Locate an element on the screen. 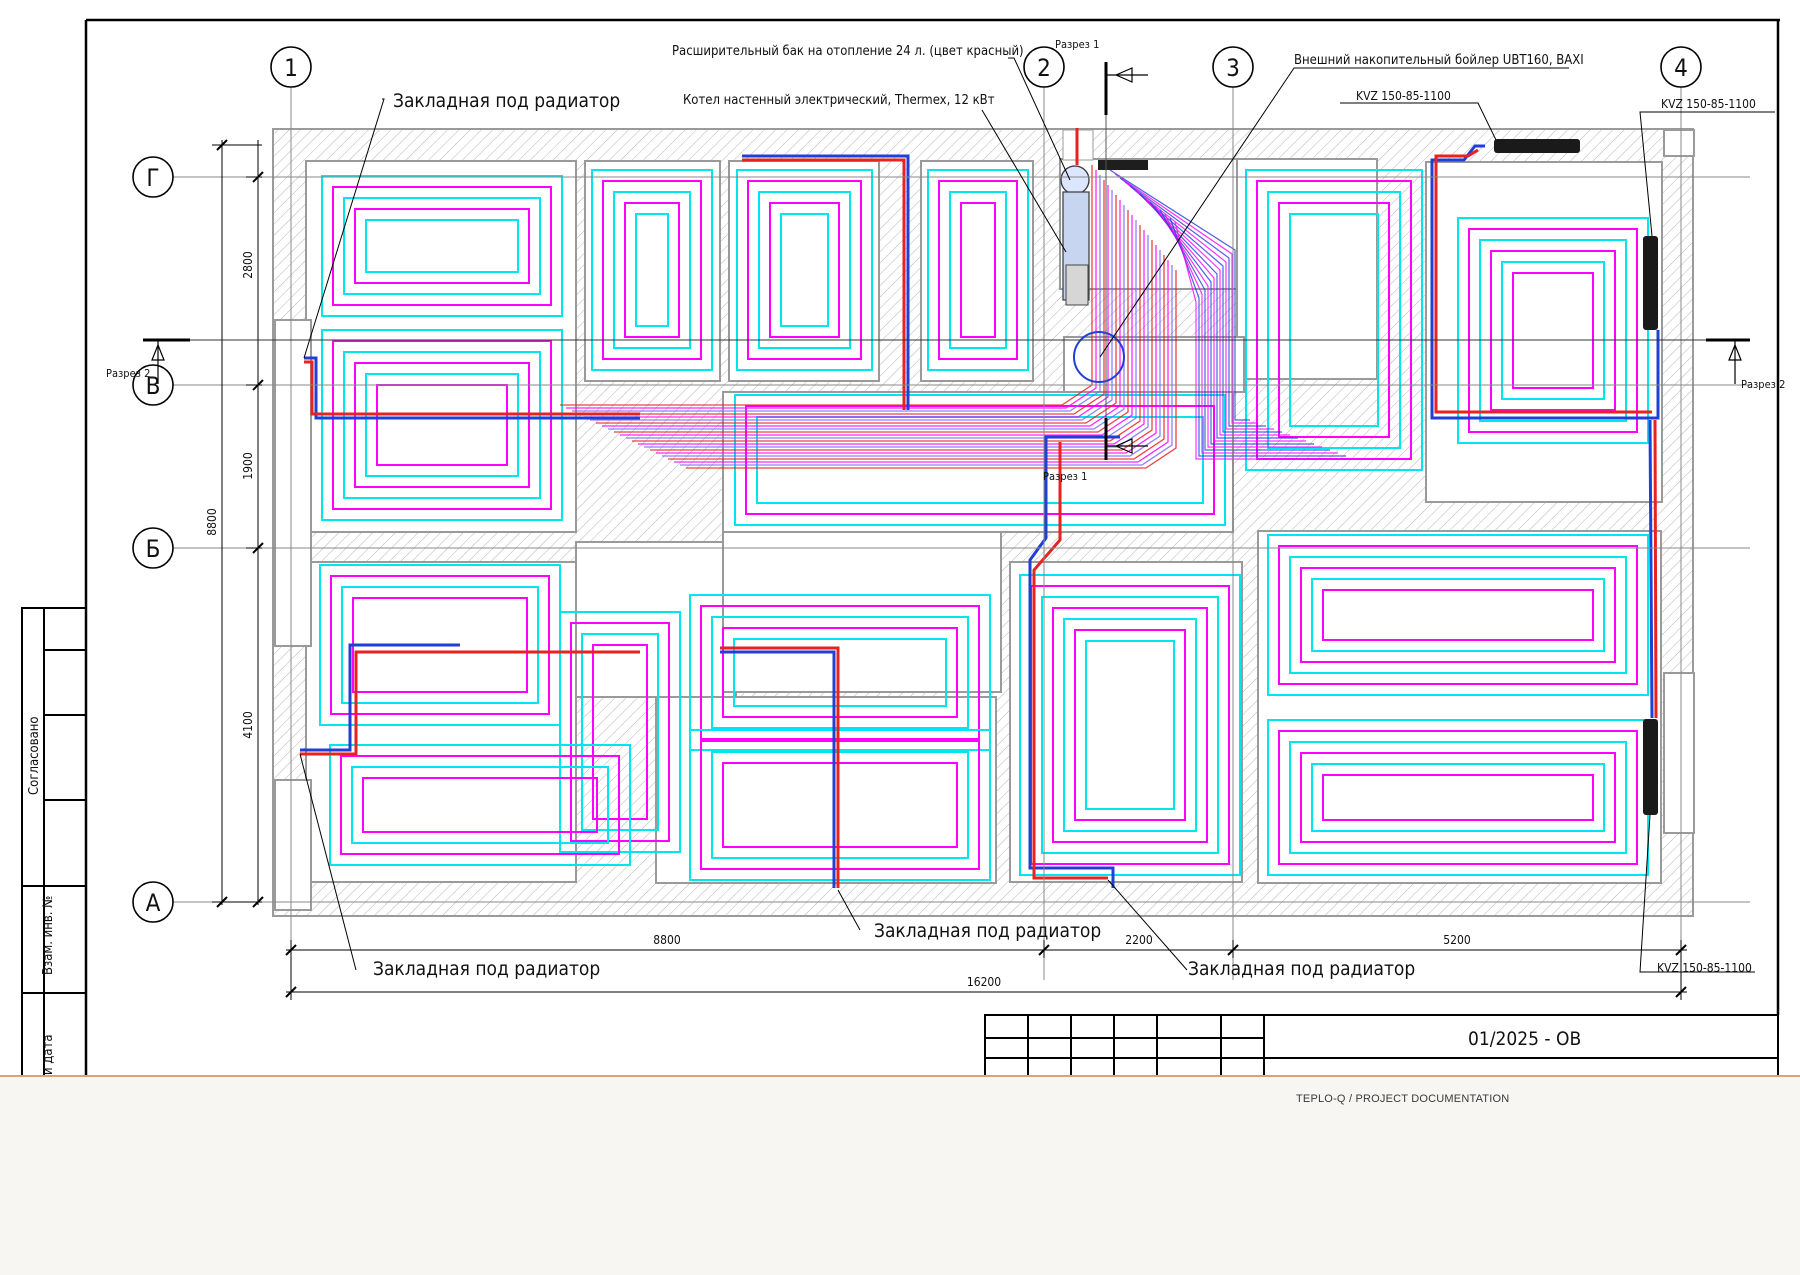 Image resolution: width=1800 pixels, height=1275 pixels. section2-right-label: Разрез 2 is located at coordinates (1763, 384).